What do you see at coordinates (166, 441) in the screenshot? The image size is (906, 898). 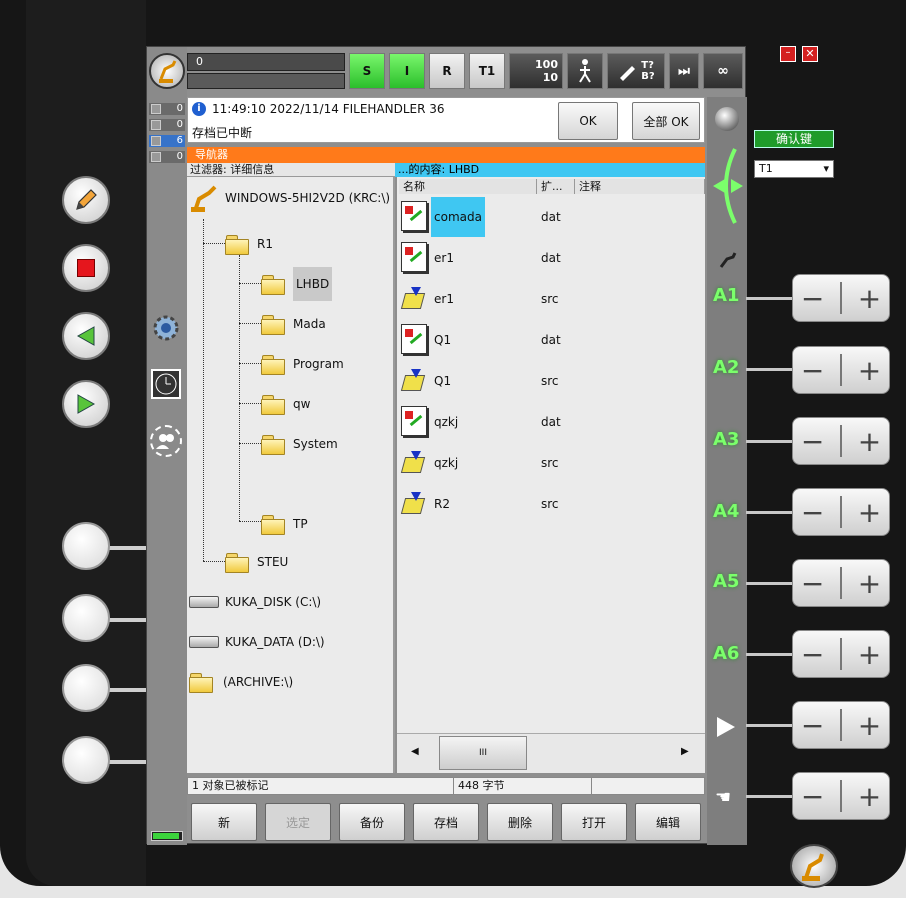 I see `user-group-icon` at bounding box center [166, 441].